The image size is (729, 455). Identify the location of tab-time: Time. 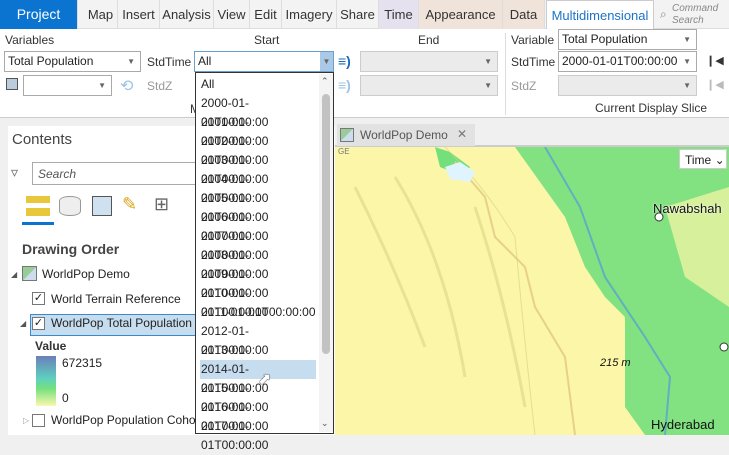
(399, 14).